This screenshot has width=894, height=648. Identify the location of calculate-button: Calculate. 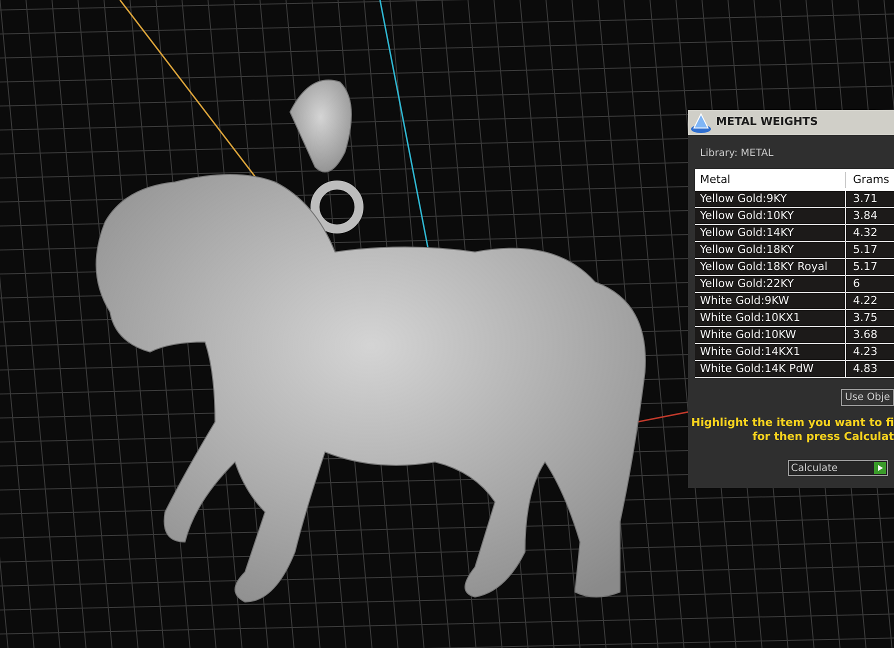
(838, 468).